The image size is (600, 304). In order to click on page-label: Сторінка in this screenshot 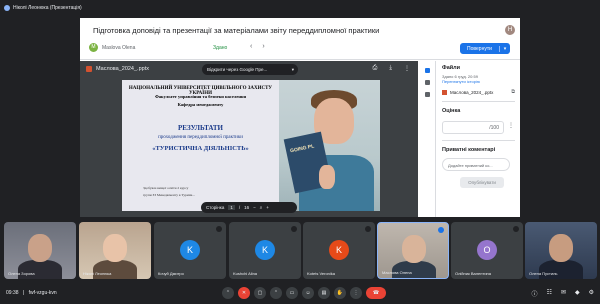, I will do `click(215, 207)`.